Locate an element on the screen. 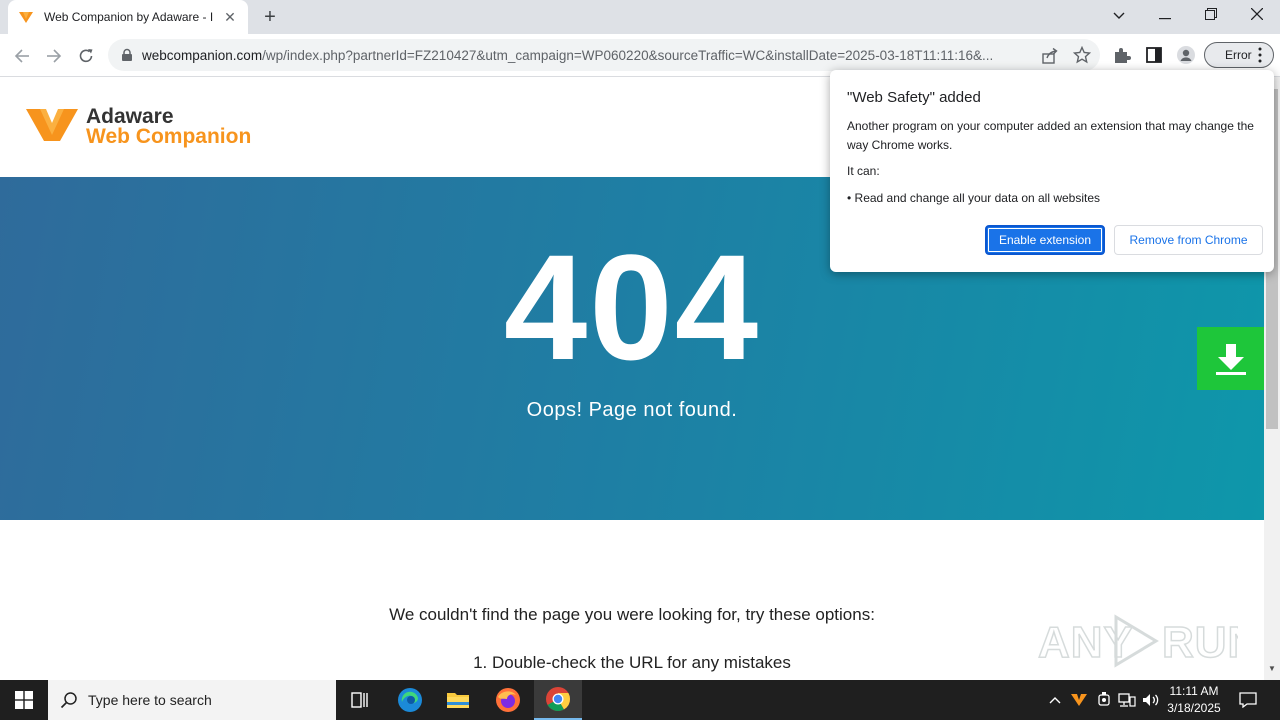 This screenshot has width=1280, height=720. lock-icon is located at coordinates (127, 55).